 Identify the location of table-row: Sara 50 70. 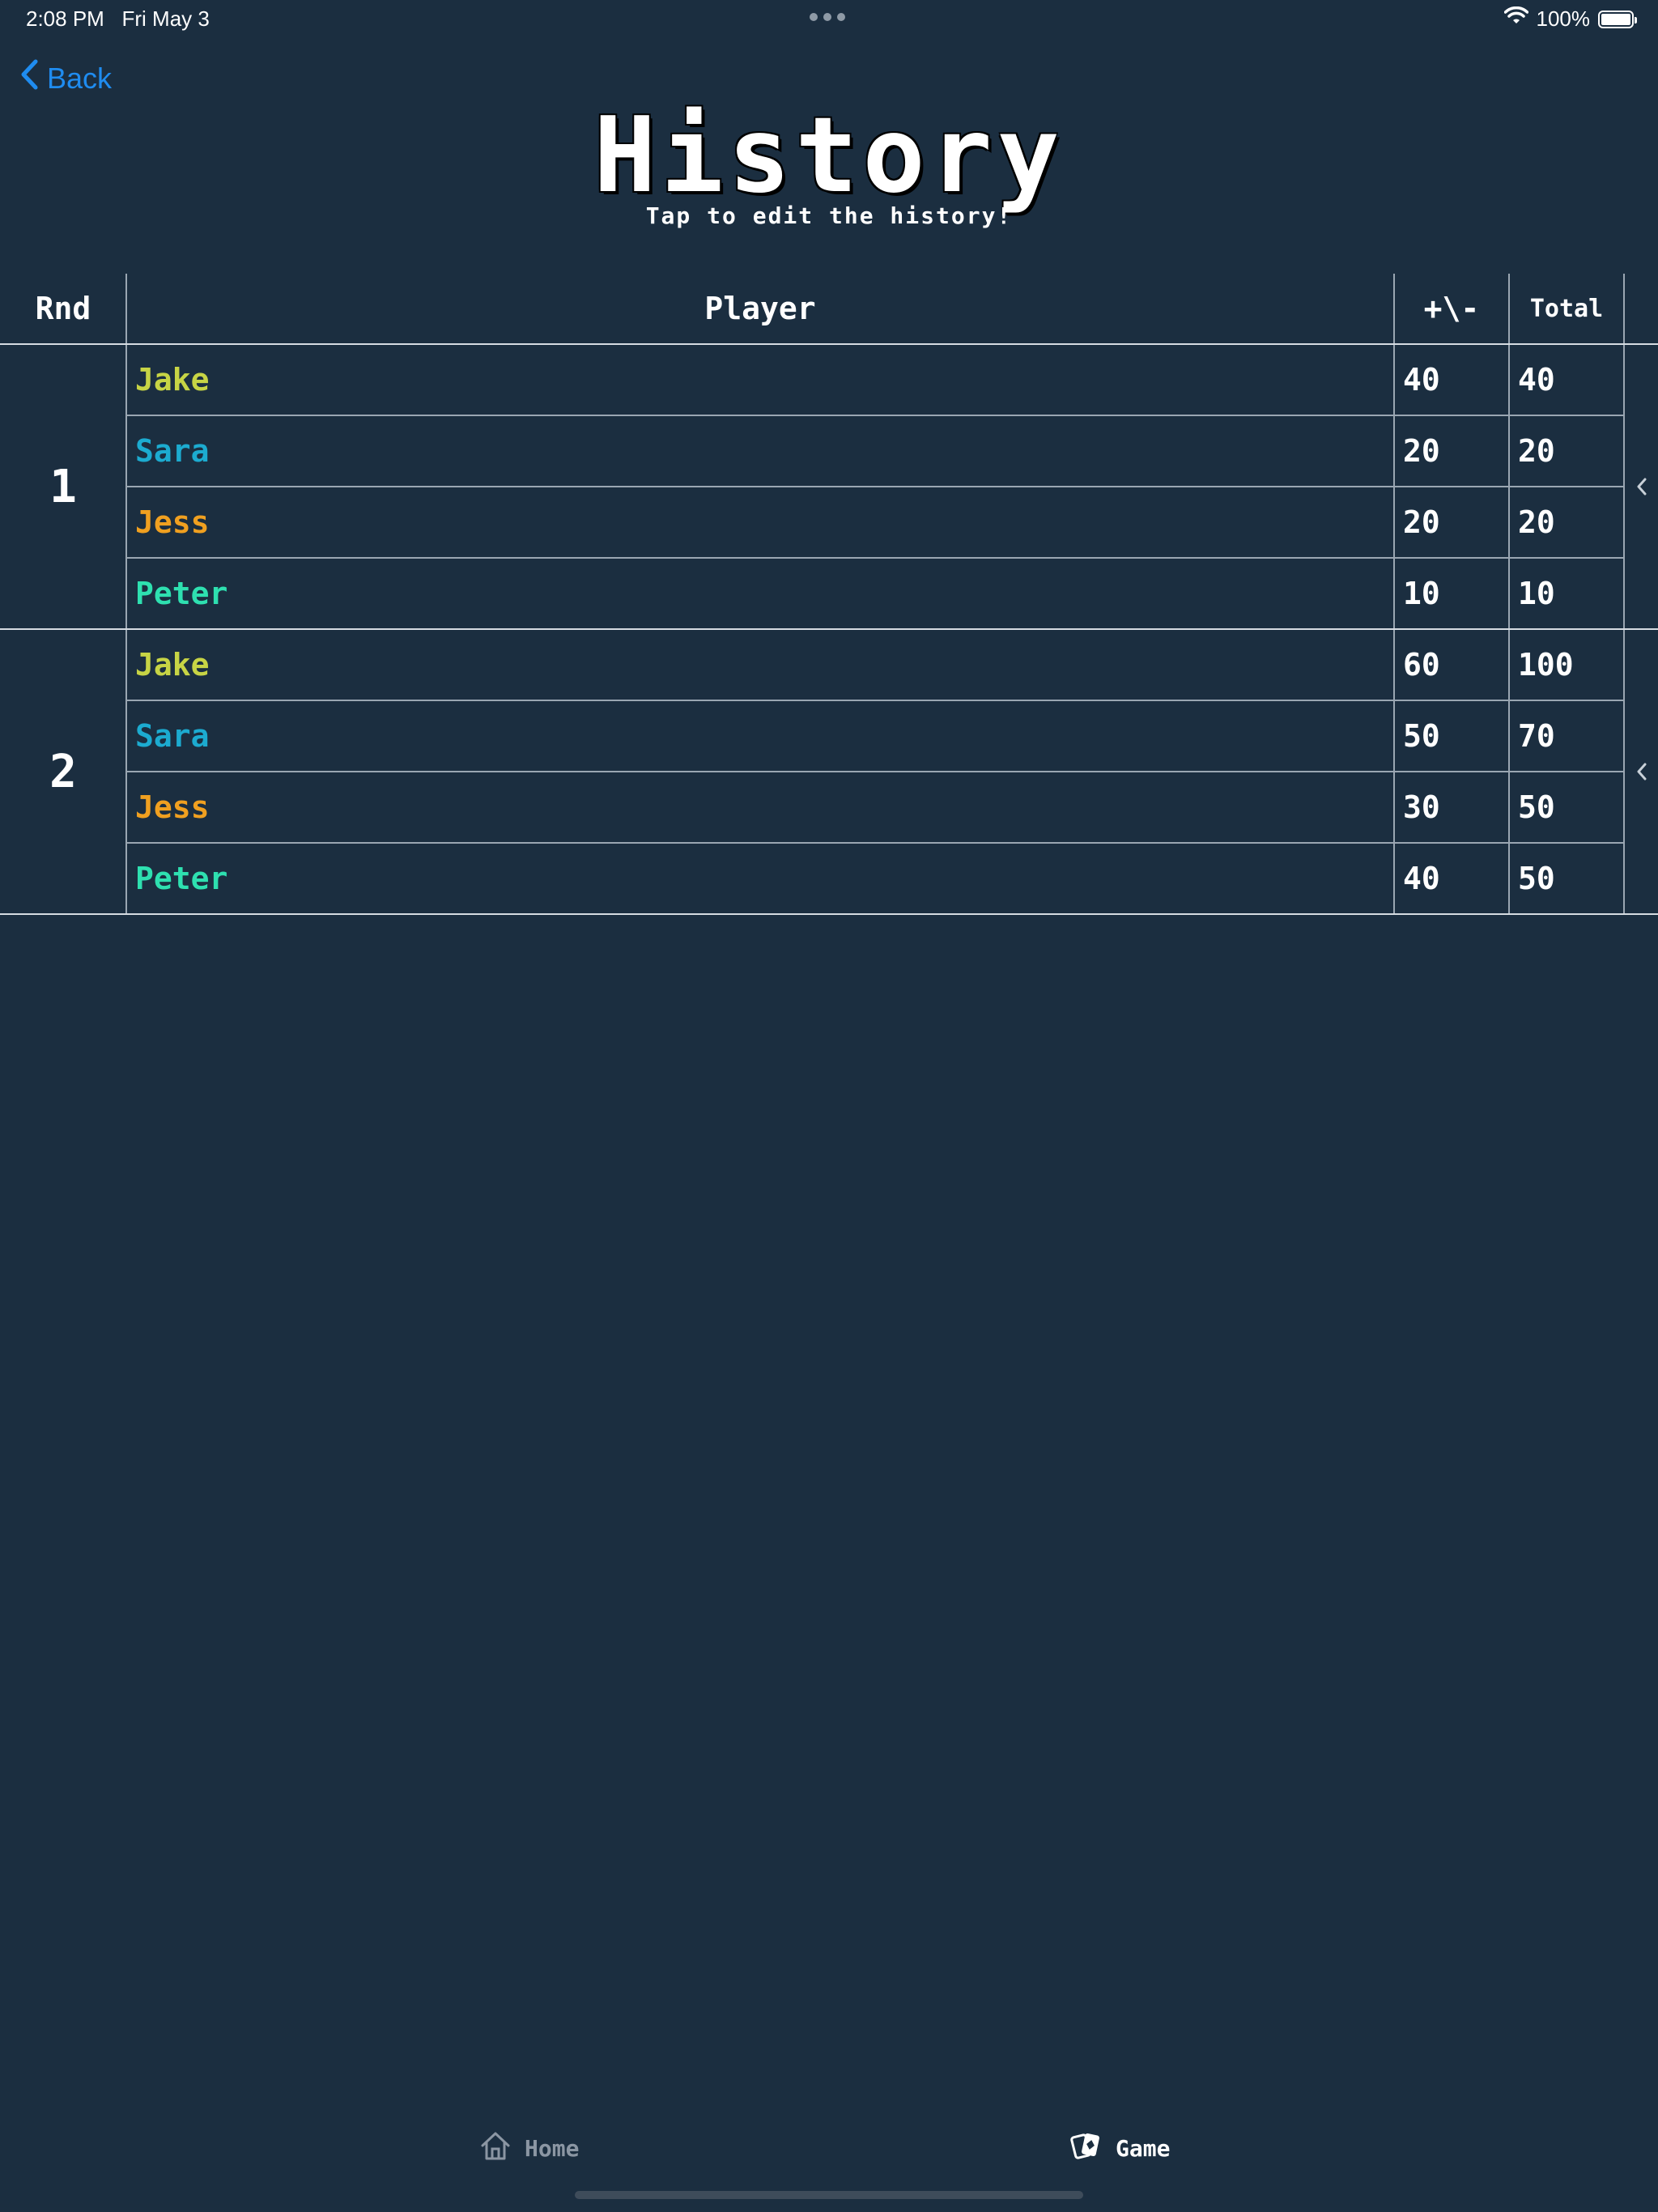
(875, 737).